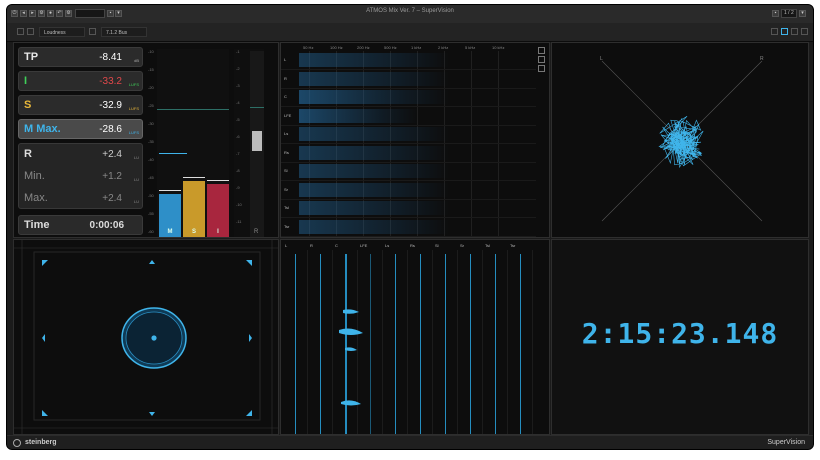 The image size is (820, 460). Describe the element at coordinates (151, 69) in the screenshot. I see `scale-tick: -15` at that location.